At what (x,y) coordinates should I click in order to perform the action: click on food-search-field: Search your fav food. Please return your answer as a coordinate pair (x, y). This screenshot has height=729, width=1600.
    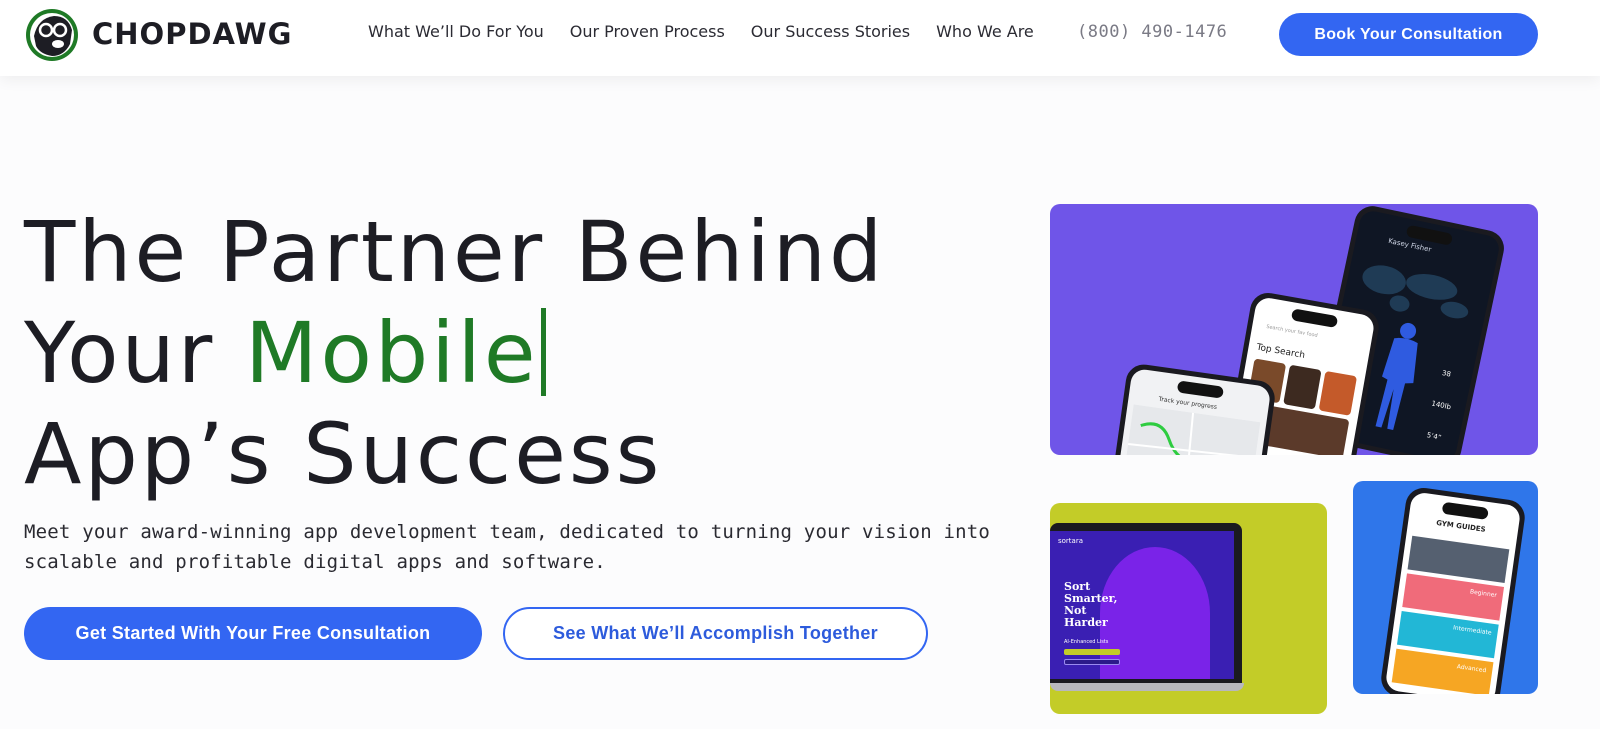
    Looking at the image, I should click on (1292, 331).